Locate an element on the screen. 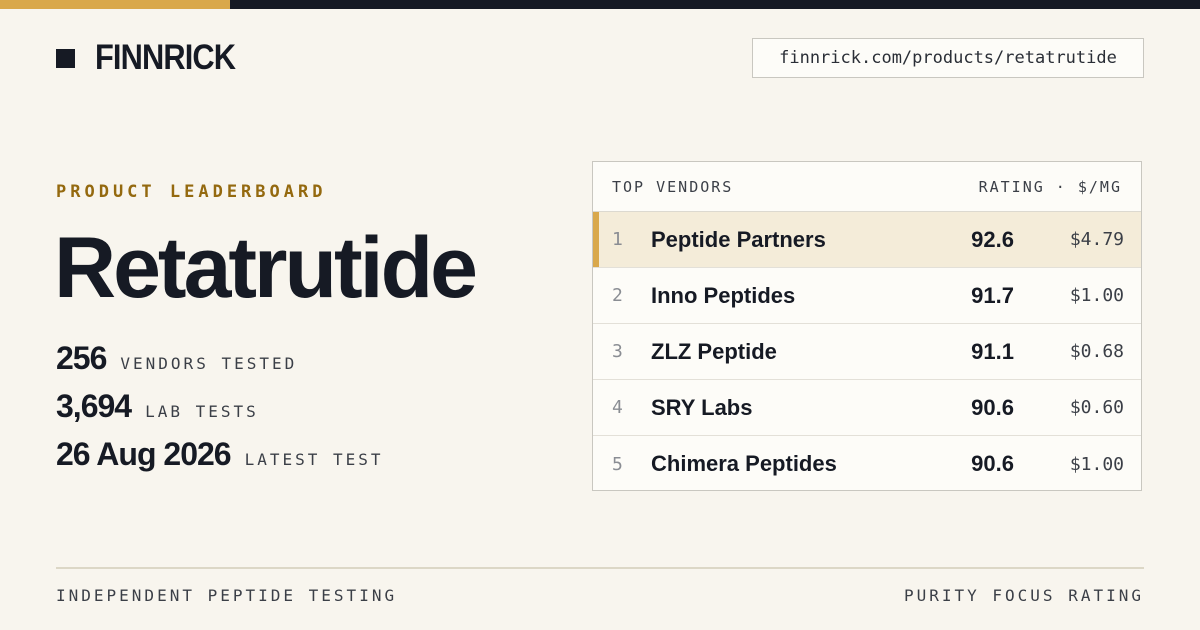 The image size is (1200, 630). stat-latest-test: 26 Aug 2026 LATEST TEST is located at coordinates (220, 454).